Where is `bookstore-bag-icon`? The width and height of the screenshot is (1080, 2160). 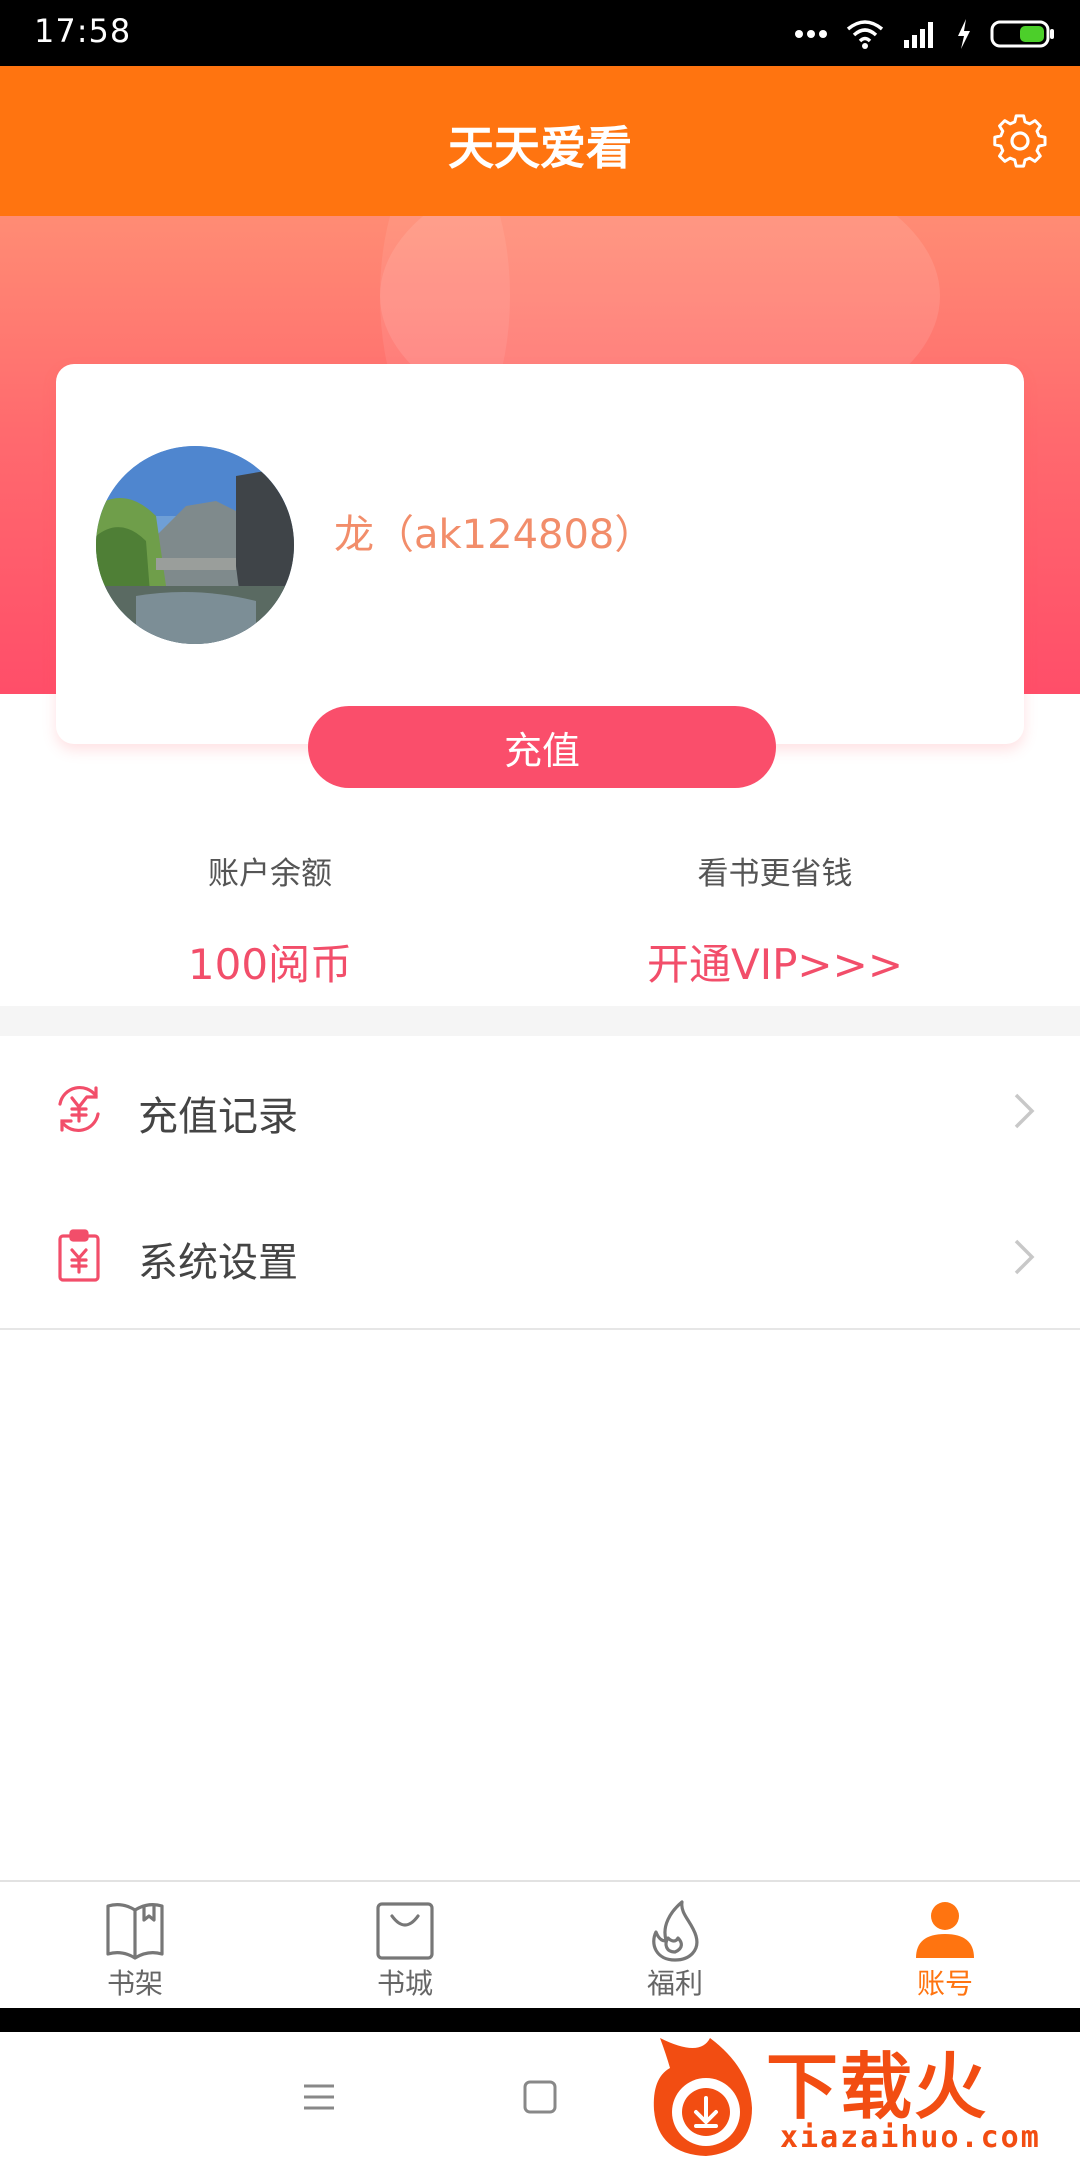
bookstore-bag-icon is located at coordinates (405, 1931).